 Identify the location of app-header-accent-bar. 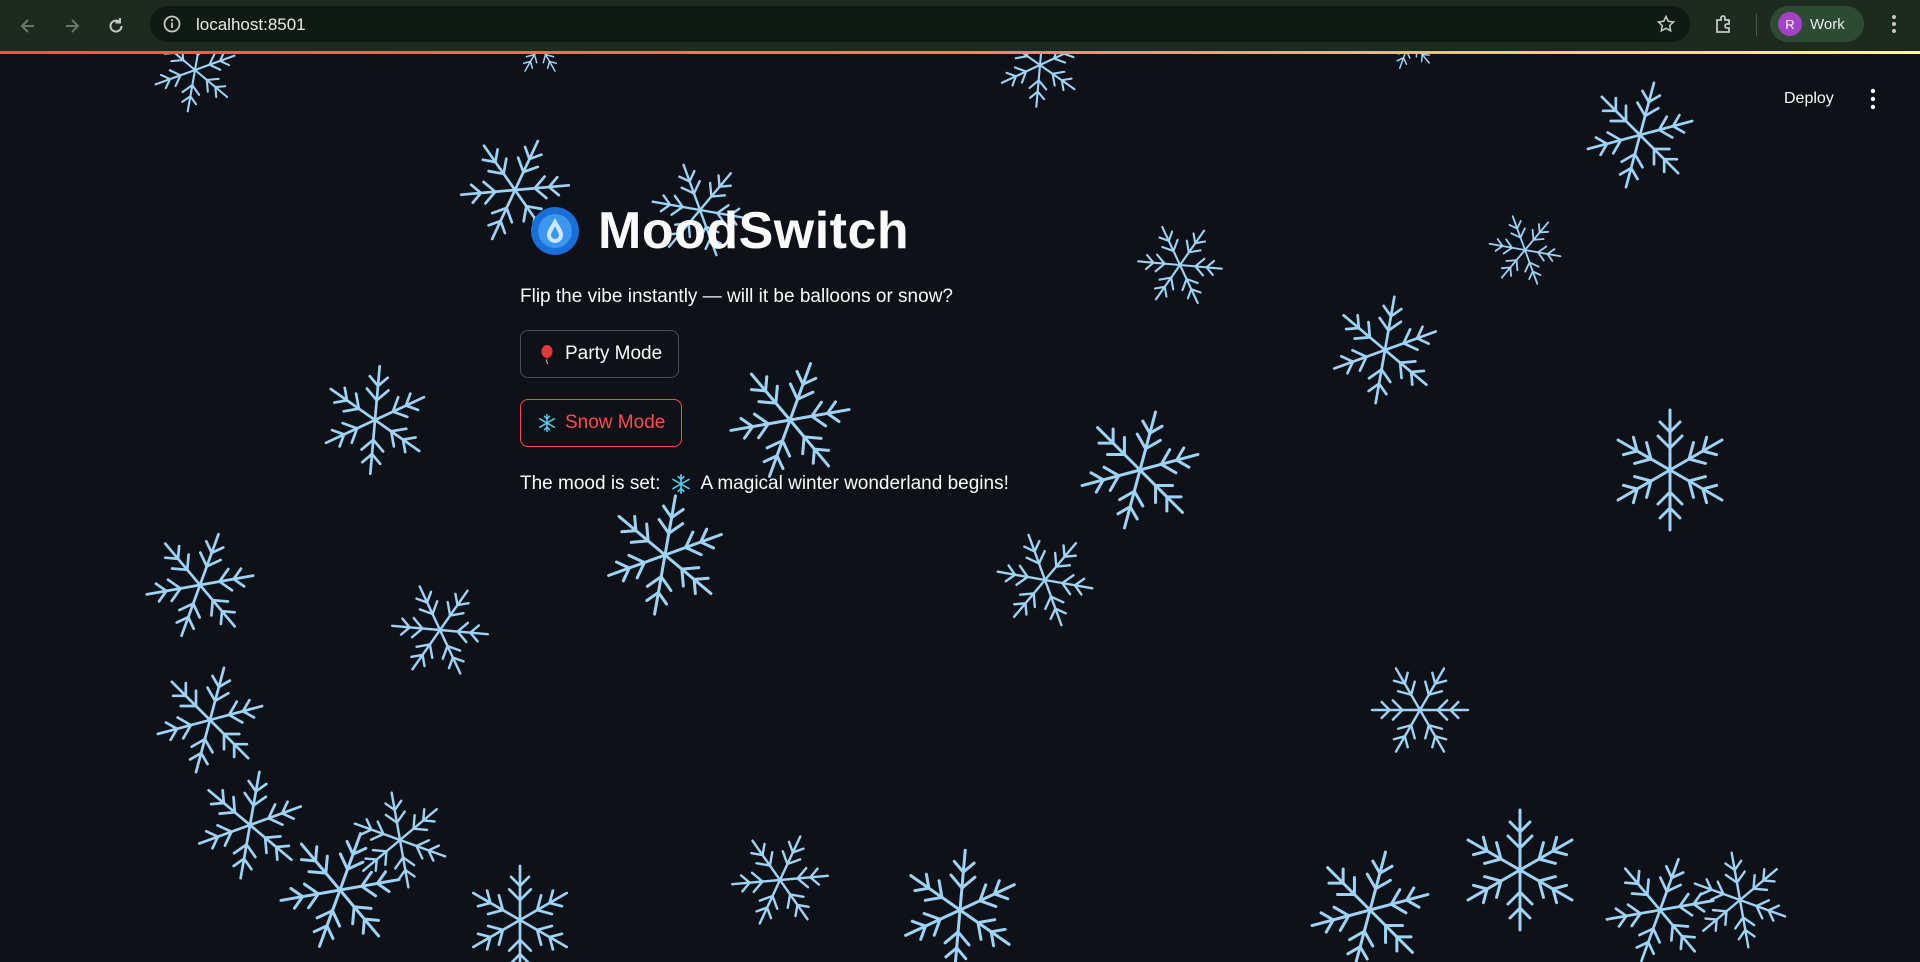
(960, 52).